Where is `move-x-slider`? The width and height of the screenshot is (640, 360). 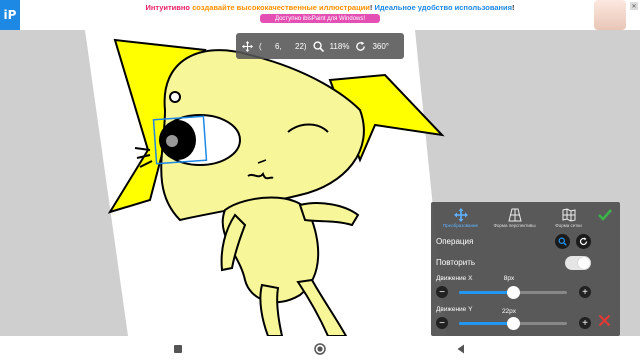
move-x-slider is located at coordinates (513, 292).